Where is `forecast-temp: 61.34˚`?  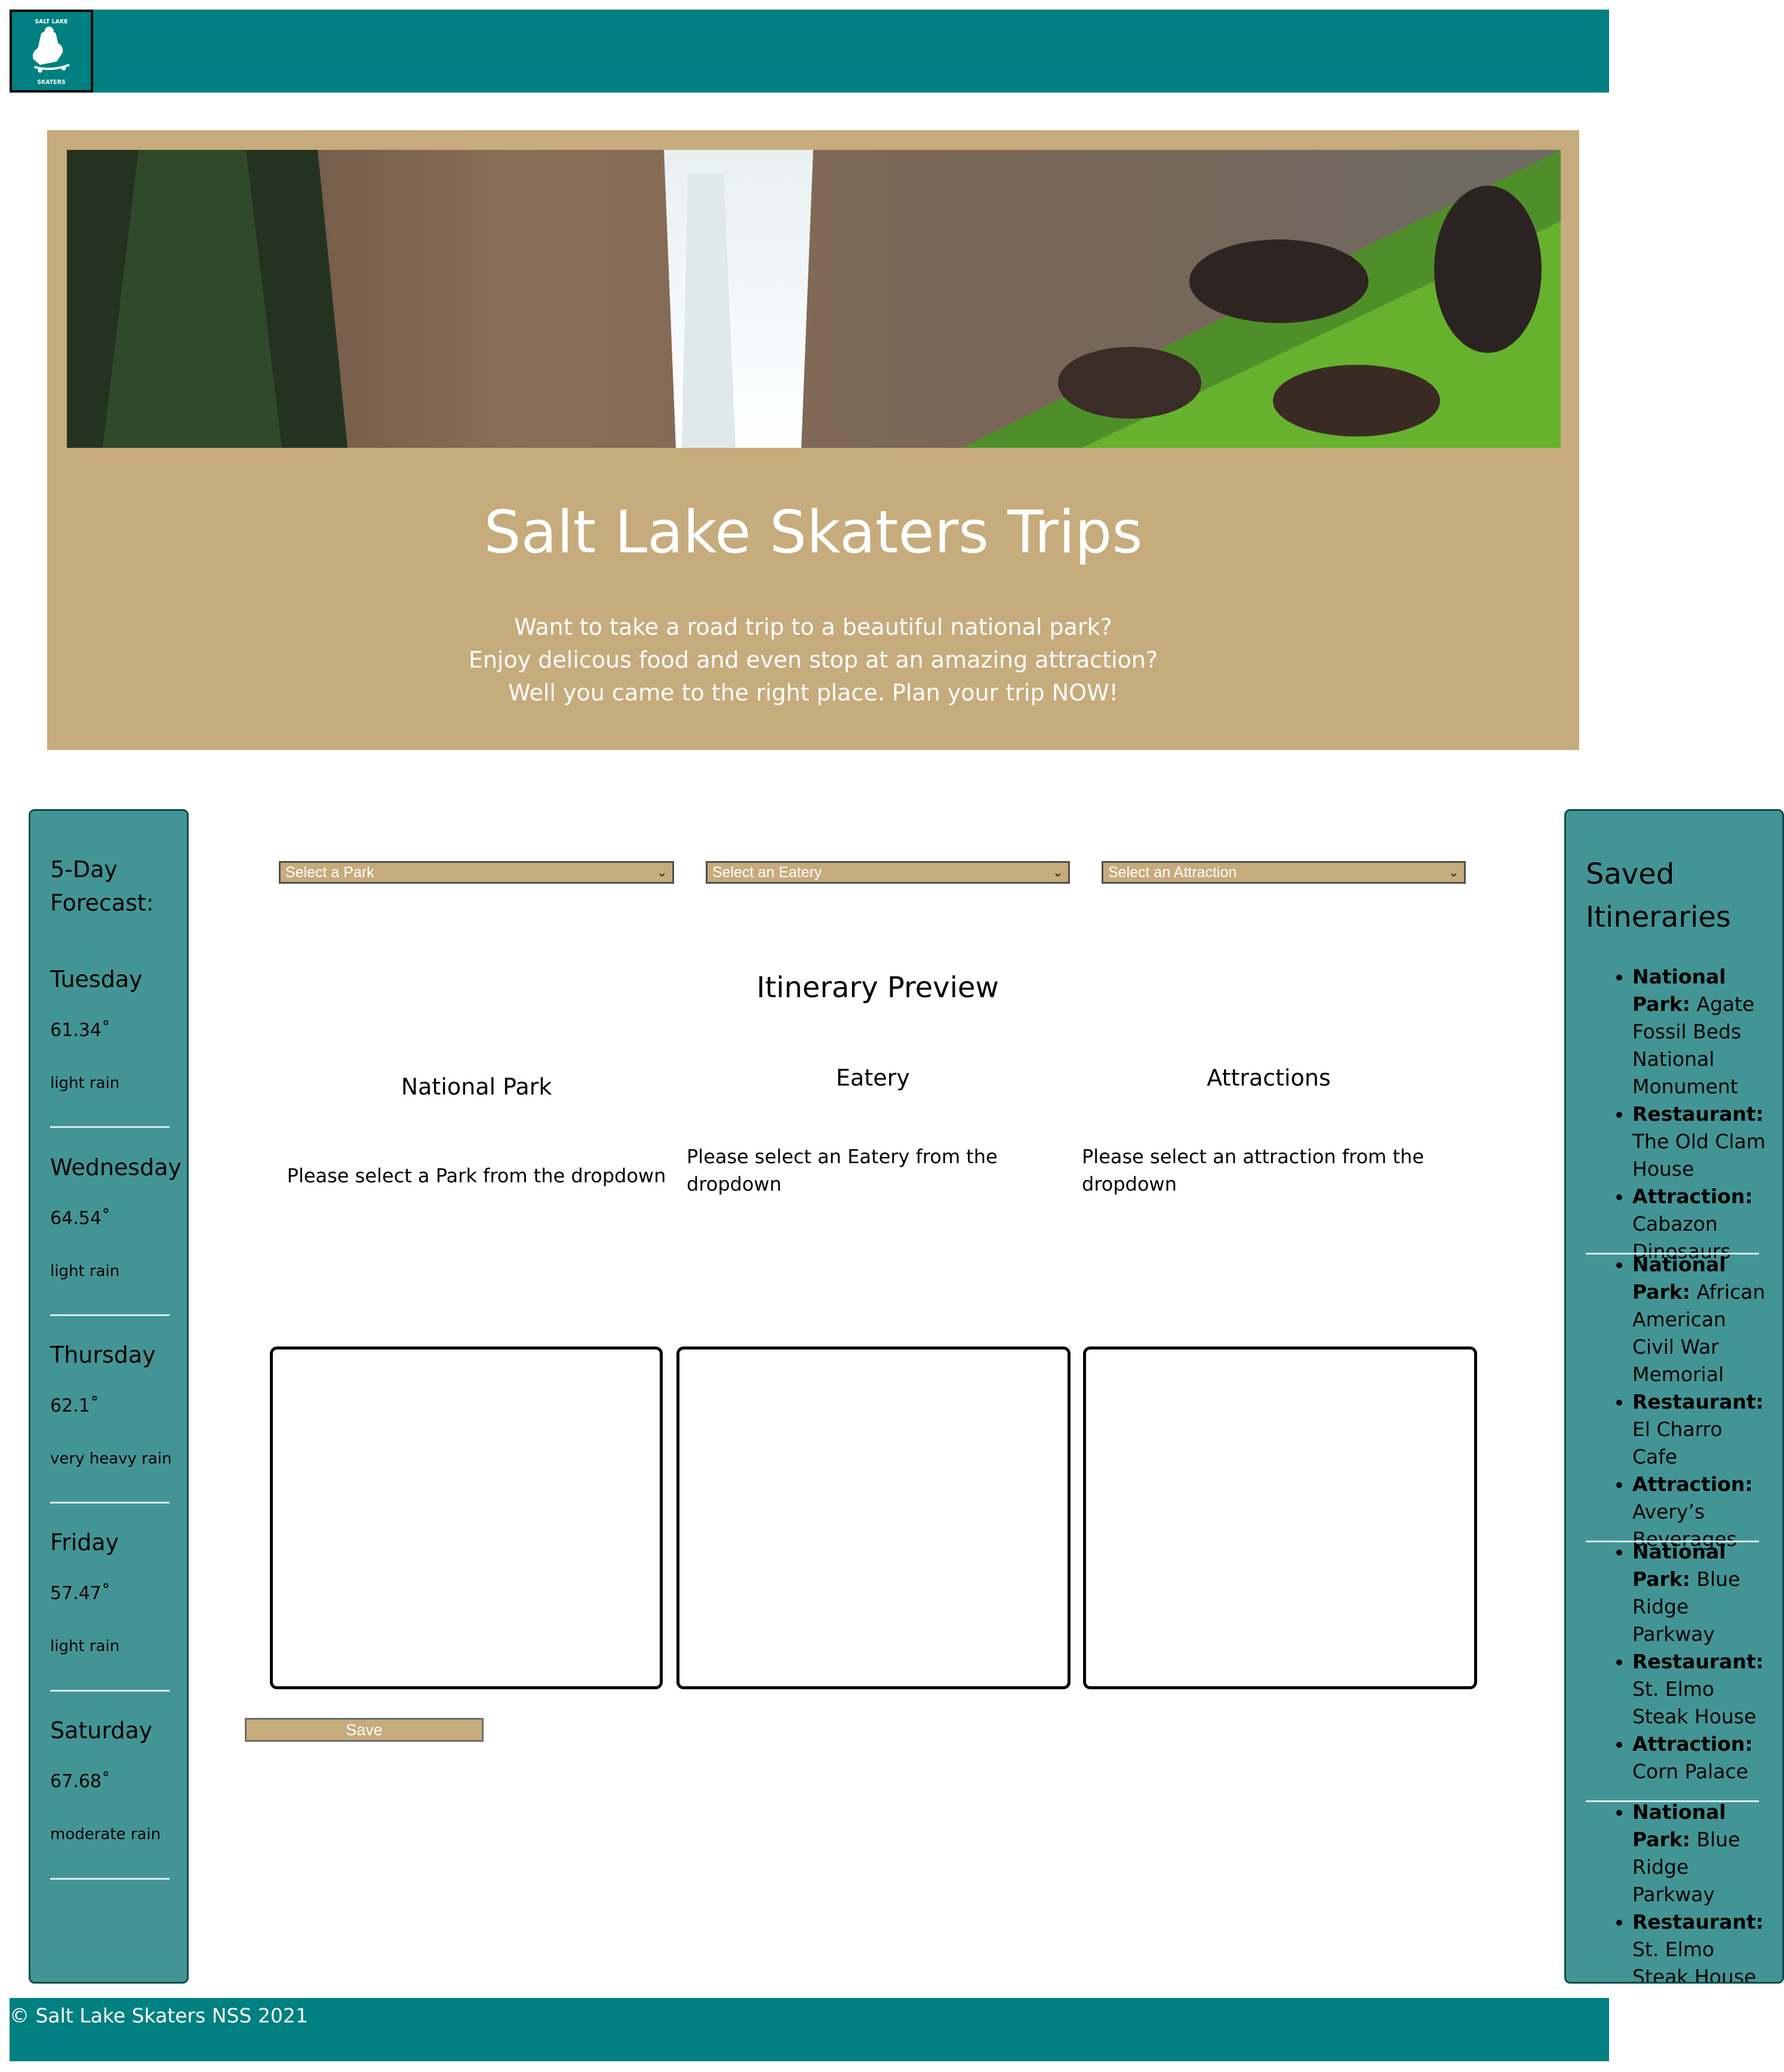 forecast-temp: 61.34˚ is located at coordinates (80, 1031).